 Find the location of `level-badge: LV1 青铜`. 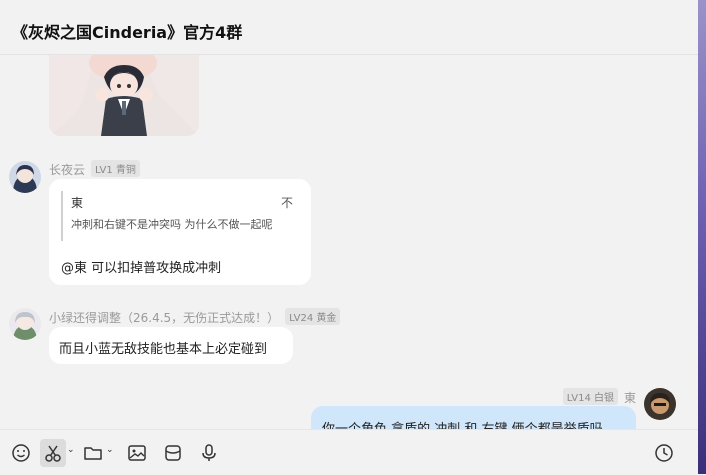

level-badge: LV1 青铜 is located at coordinates (115, 168).